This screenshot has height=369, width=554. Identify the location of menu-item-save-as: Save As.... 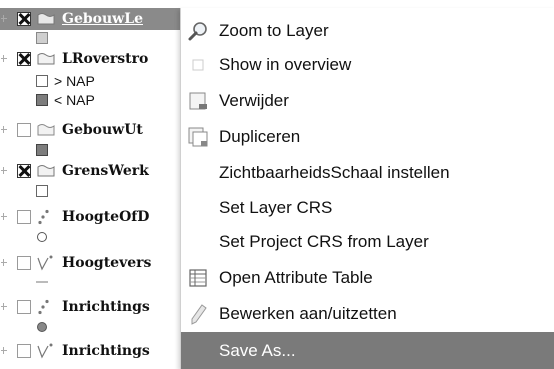
(367, 350).